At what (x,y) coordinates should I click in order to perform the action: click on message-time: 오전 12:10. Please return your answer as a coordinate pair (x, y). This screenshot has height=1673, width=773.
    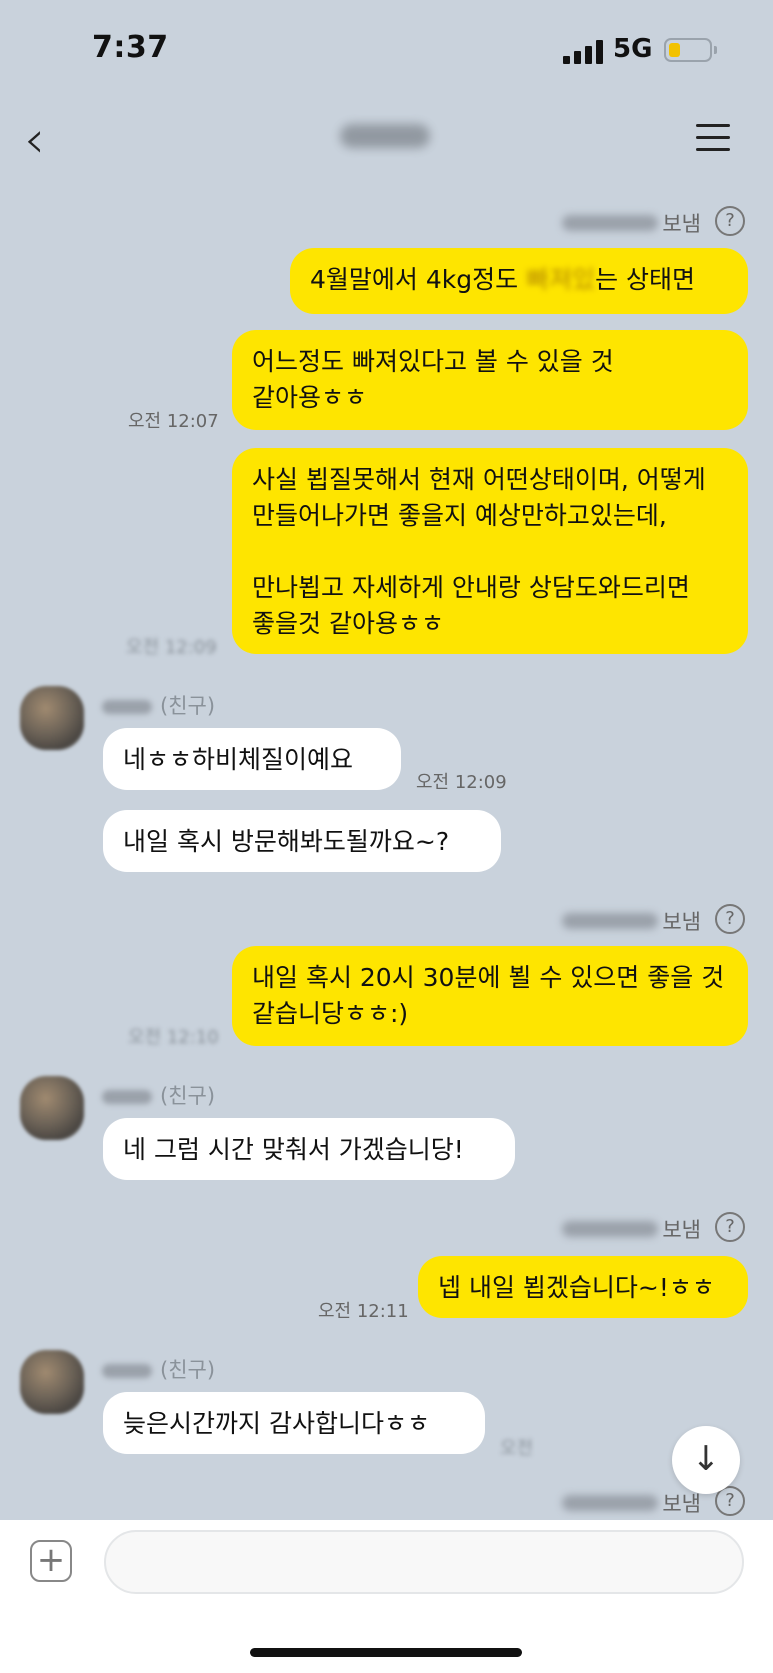
    Looking at the image, I should click on (173, 1037).